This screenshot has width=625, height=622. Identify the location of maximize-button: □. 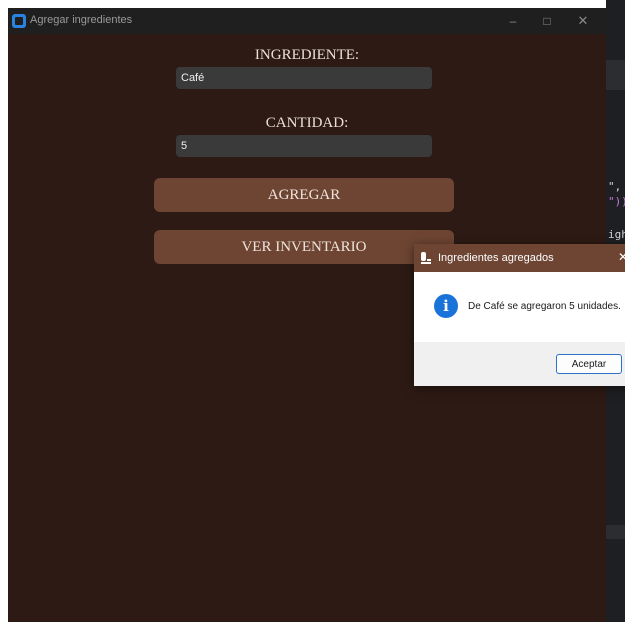
(547, 21).